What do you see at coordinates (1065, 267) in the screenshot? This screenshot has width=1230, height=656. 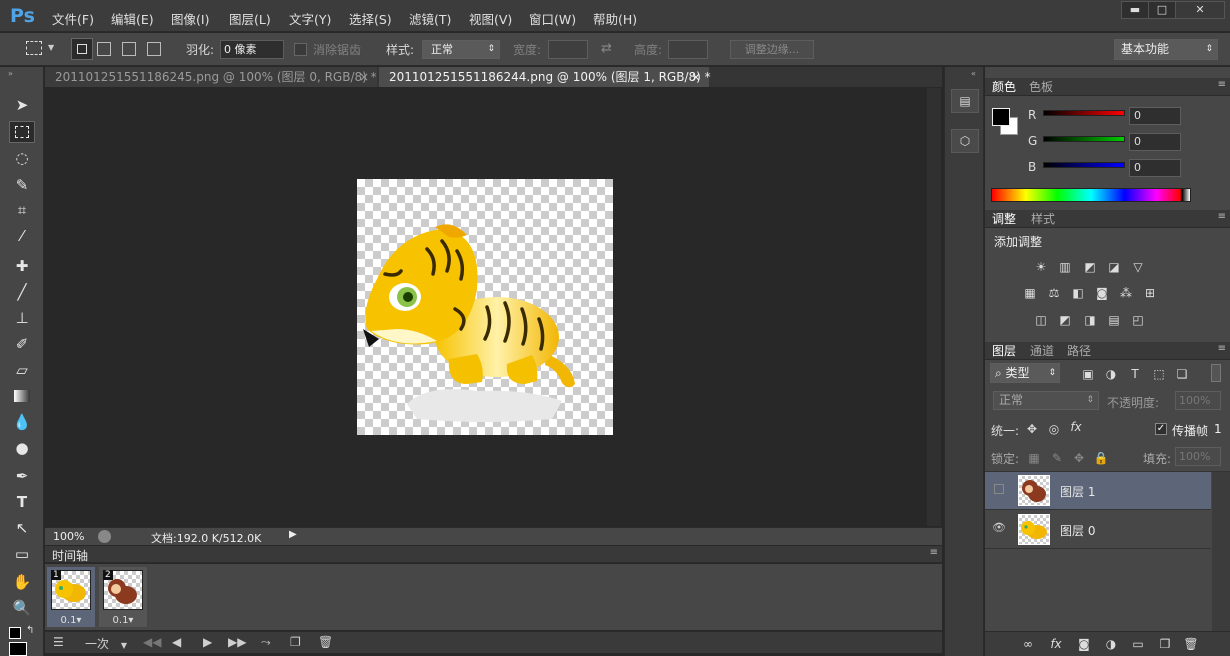 I see `levels-icon: ▥` at bounding box center [1065, 267].